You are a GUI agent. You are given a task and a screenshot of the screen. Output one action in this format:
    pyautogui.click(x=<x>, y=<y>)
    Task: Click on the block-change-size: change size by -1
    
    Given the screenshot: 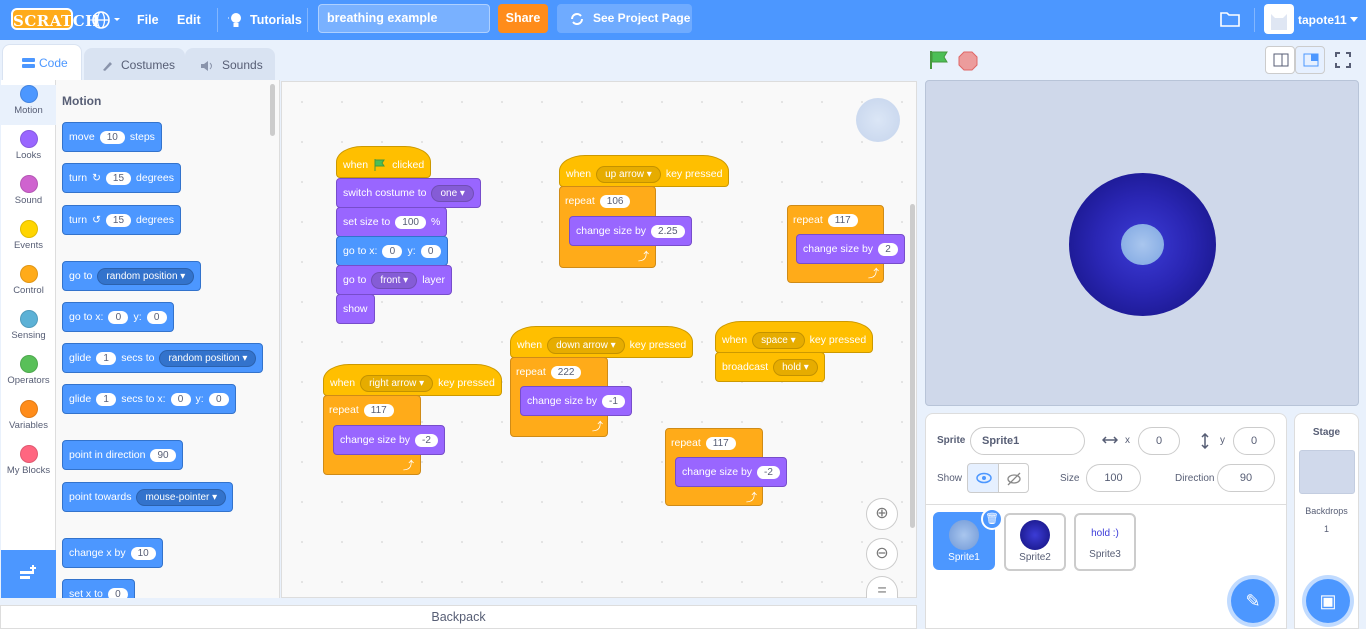 What is the action you would take?
    pyautogui.click(x=576, y=401)
    